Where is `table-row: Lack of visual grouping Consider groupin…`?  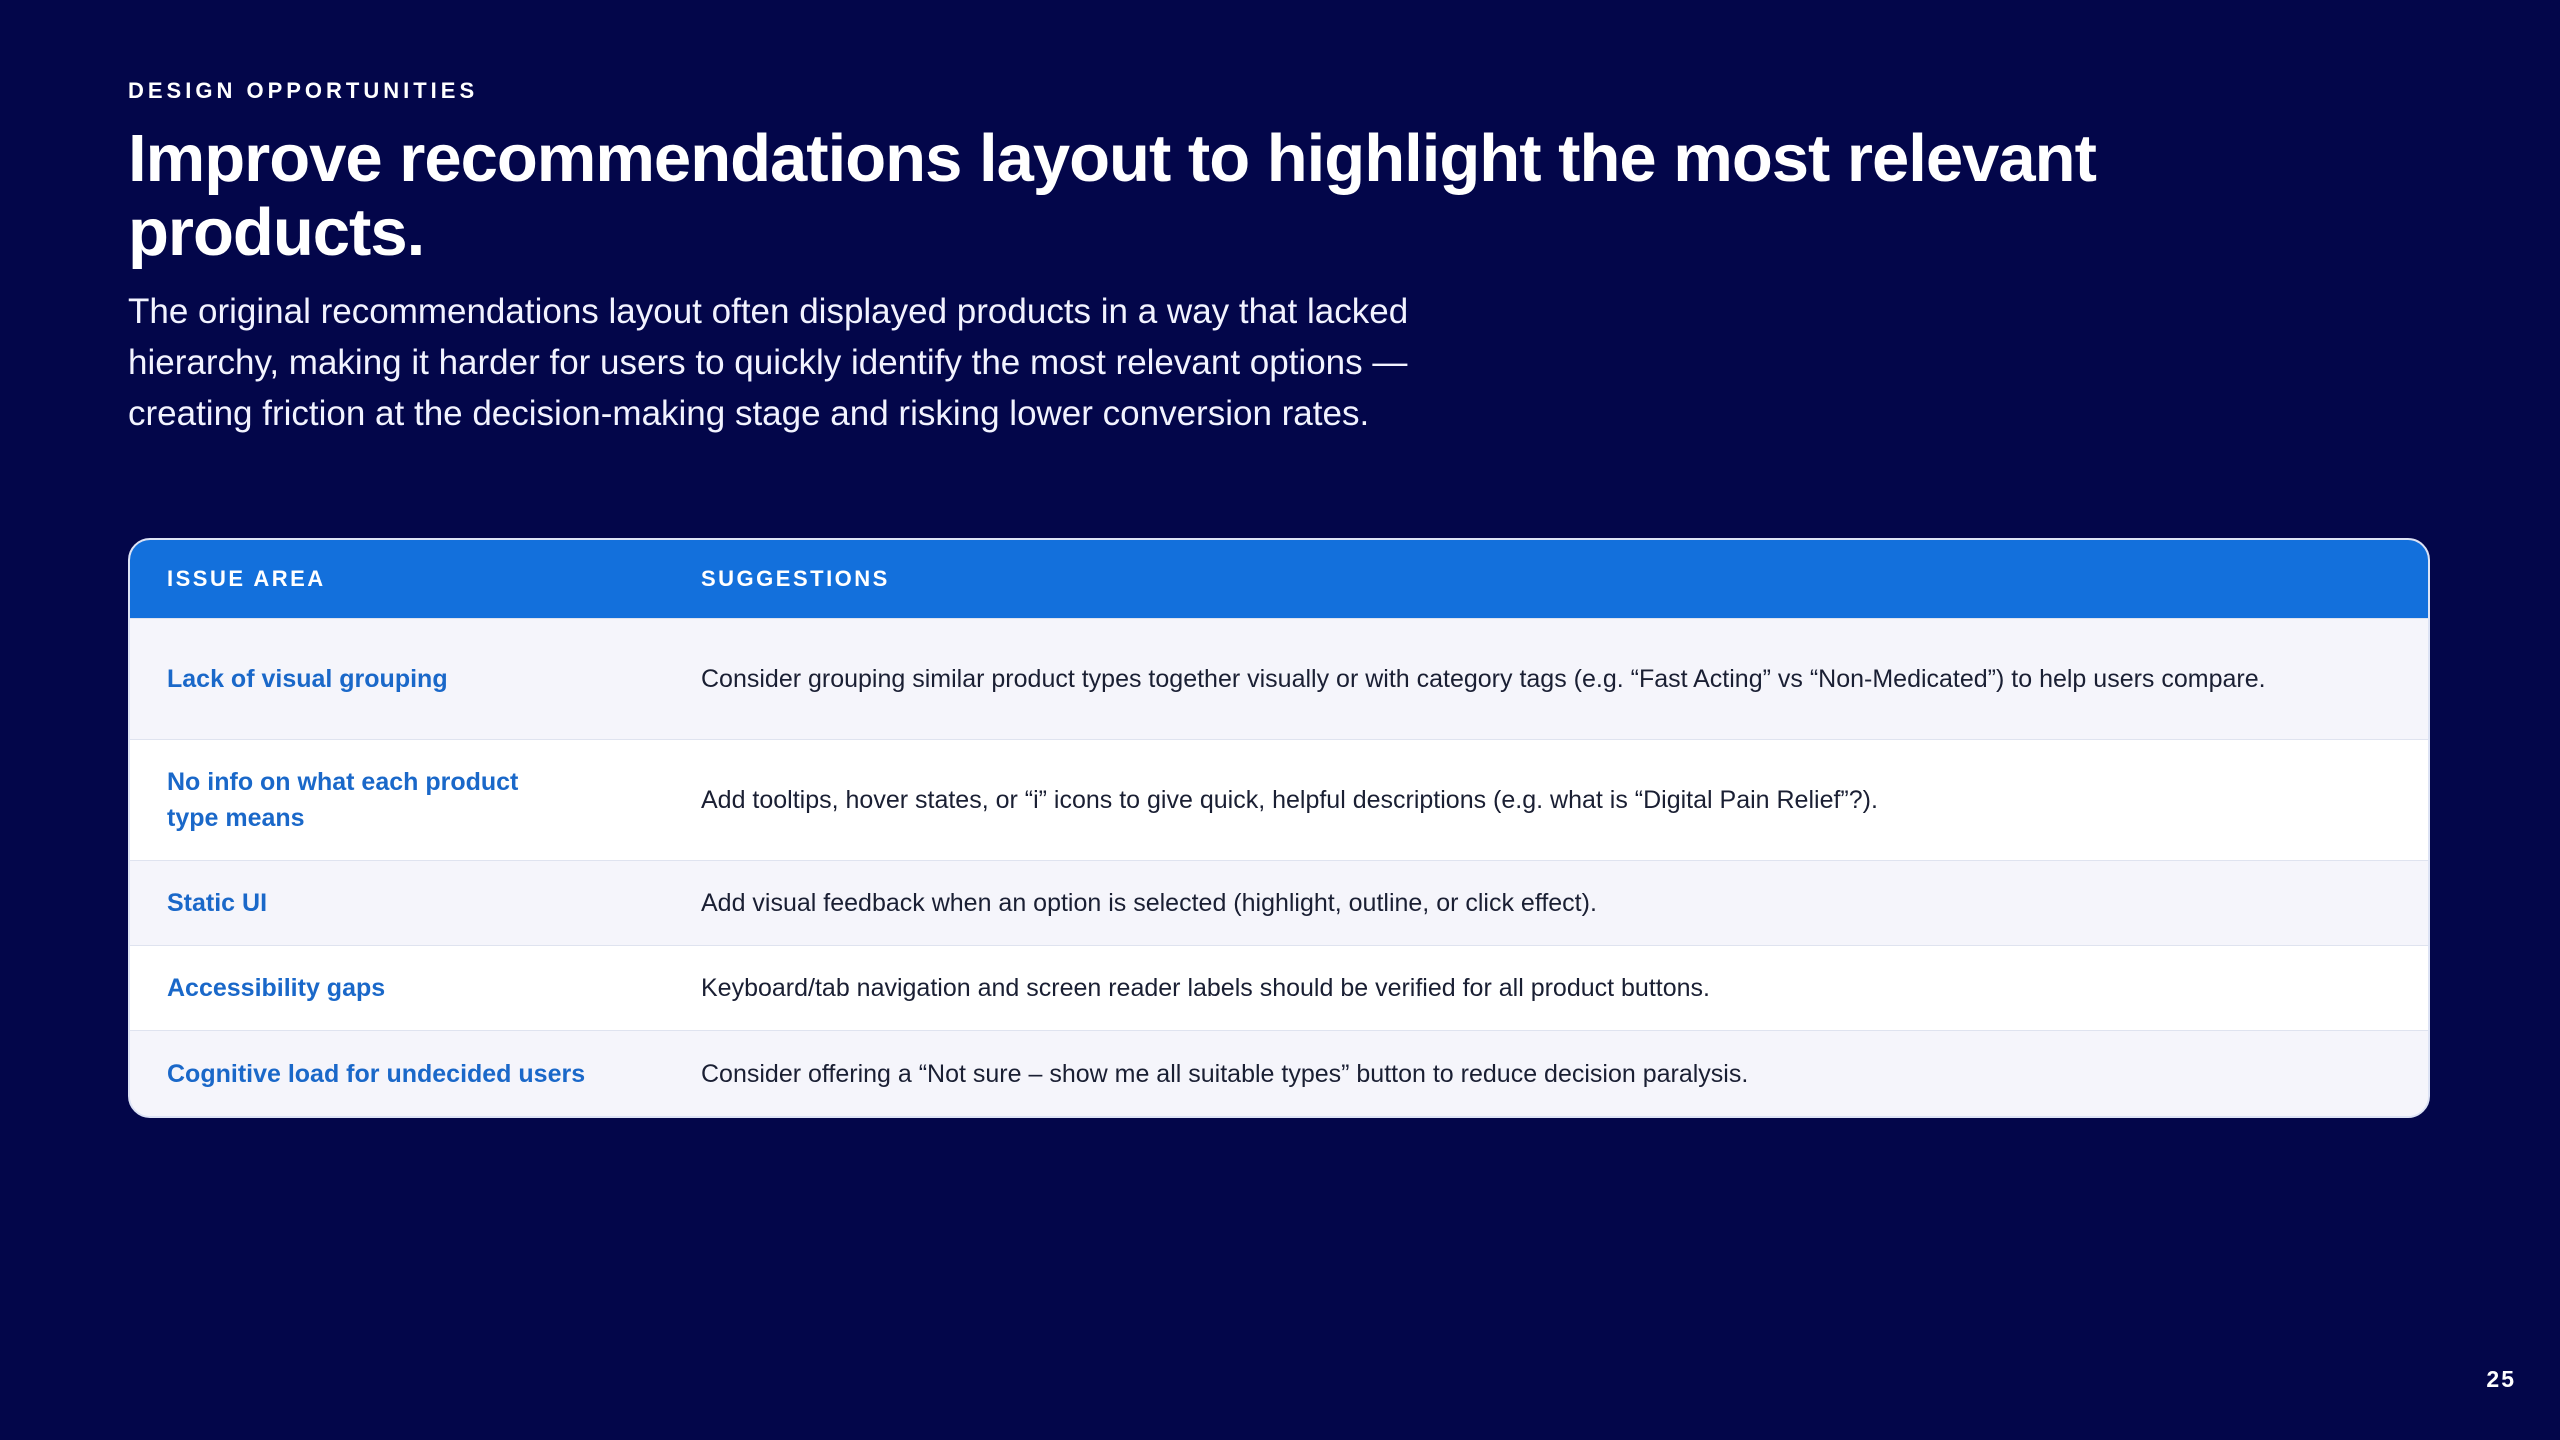
table-row: Lack of visual grouping Consider groupin… is located at coordinates (1279, 678).